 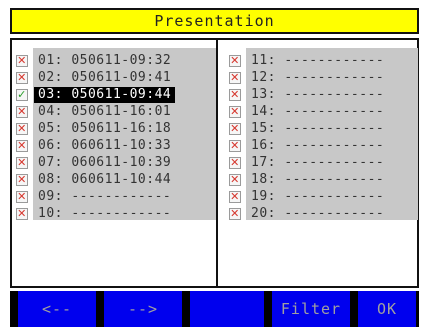 I want to click on ok-button: OK, so click(x=387, y=309).